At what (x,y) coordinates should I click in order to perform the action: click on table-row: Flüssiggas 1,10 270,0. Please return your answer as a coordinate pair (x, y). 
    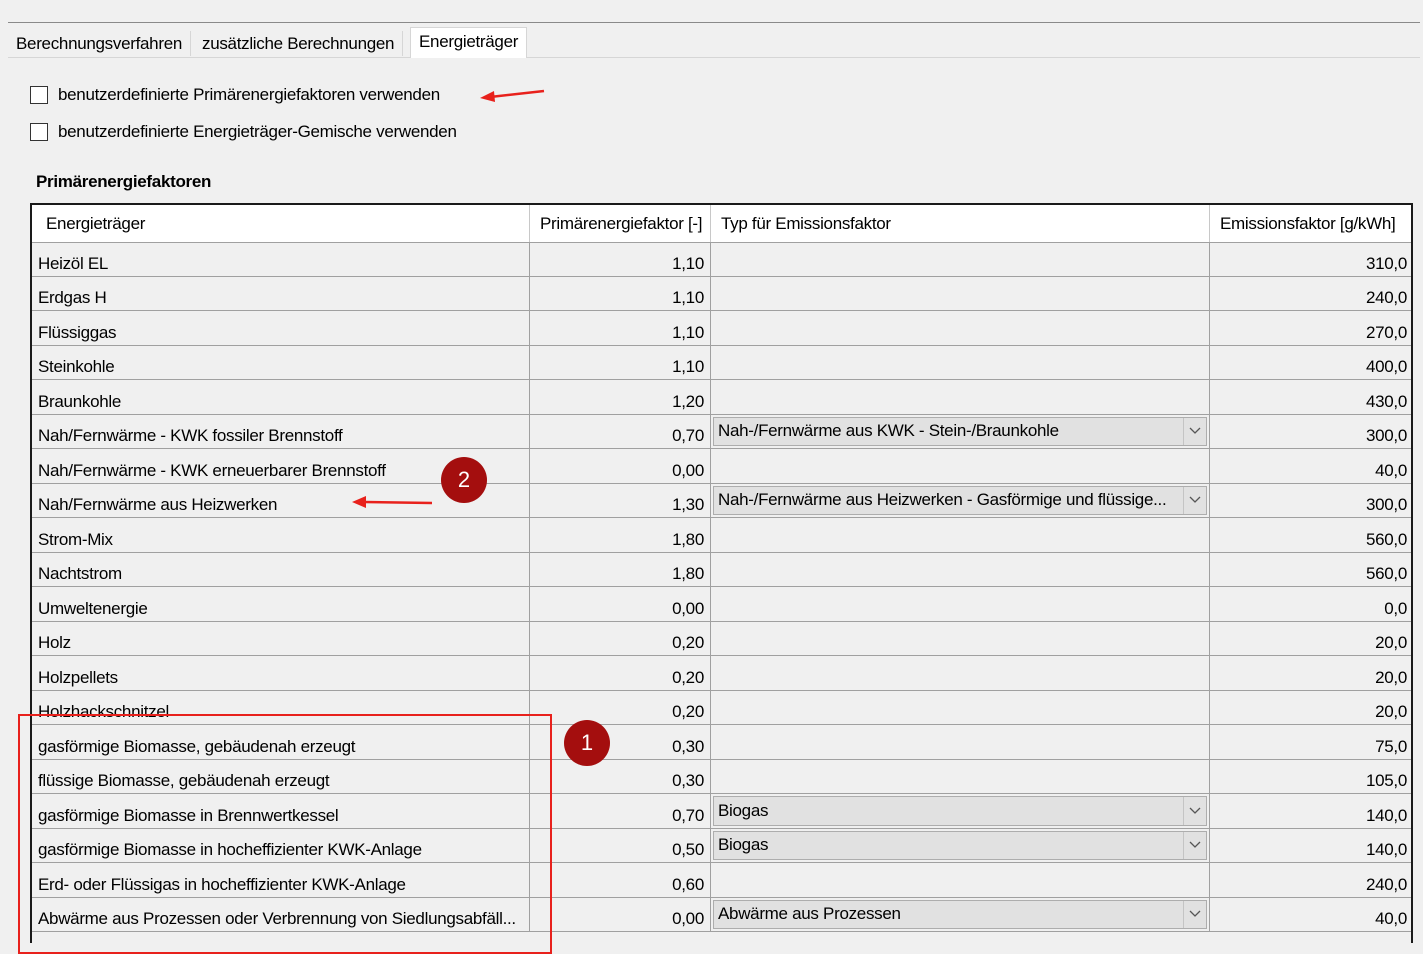
    Looking at the image, I should click on (721, 328).